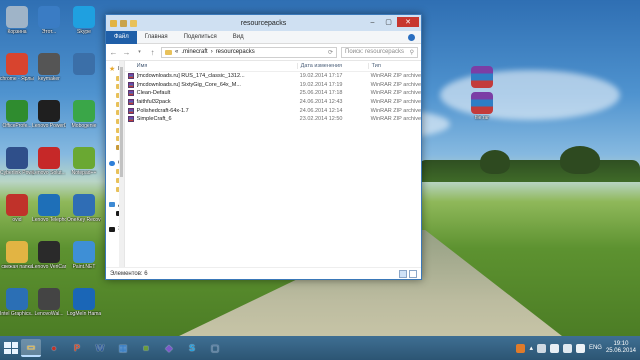 The image size is (640, 360). I want to click on desktop-icon, so click(84, 64).